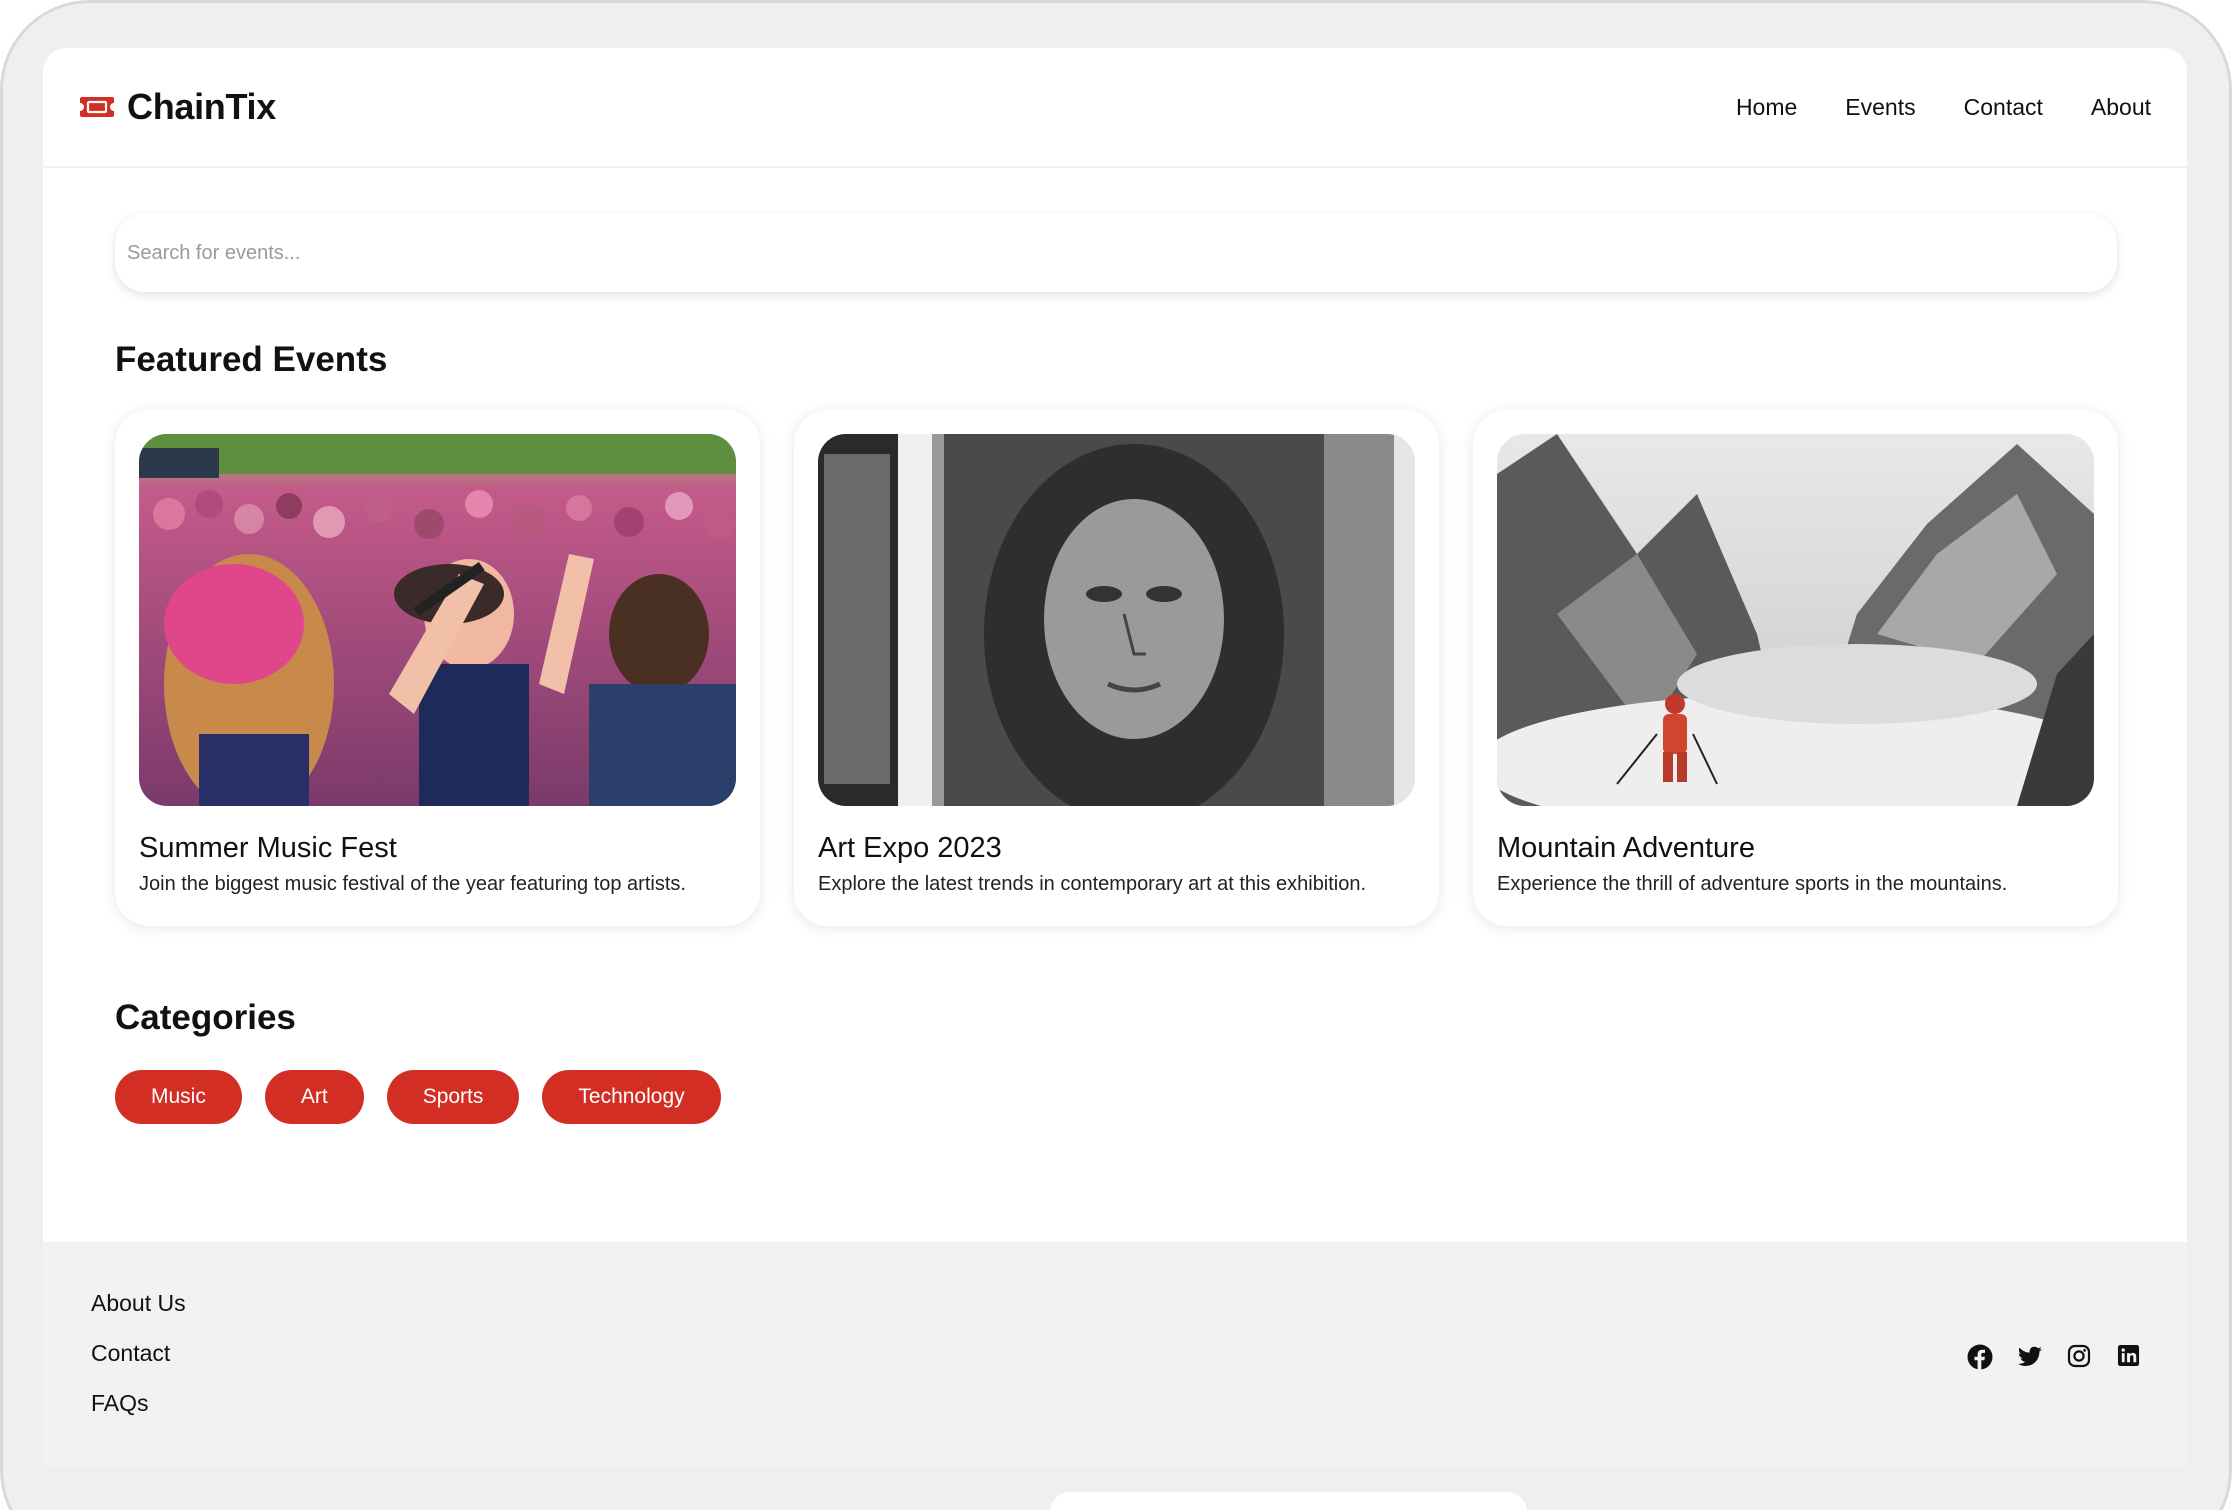  I want to click on ticket-icon, so click(97, 107).